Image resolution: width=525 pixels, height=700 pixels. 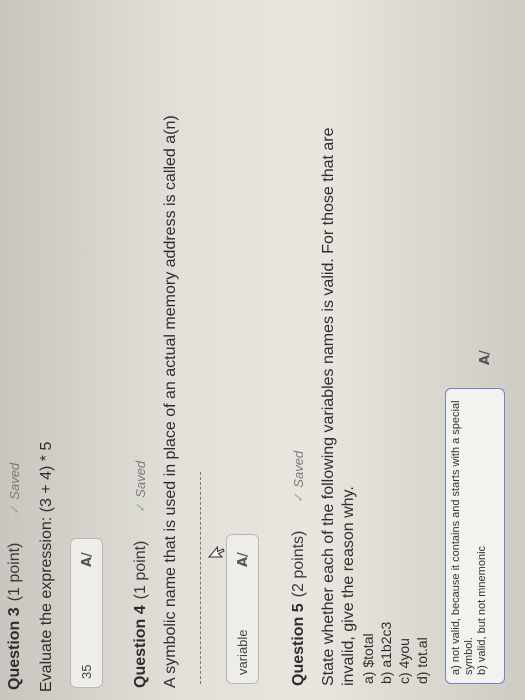 I want to click on mouse-cursor-icon, so click(x=216, y=551).